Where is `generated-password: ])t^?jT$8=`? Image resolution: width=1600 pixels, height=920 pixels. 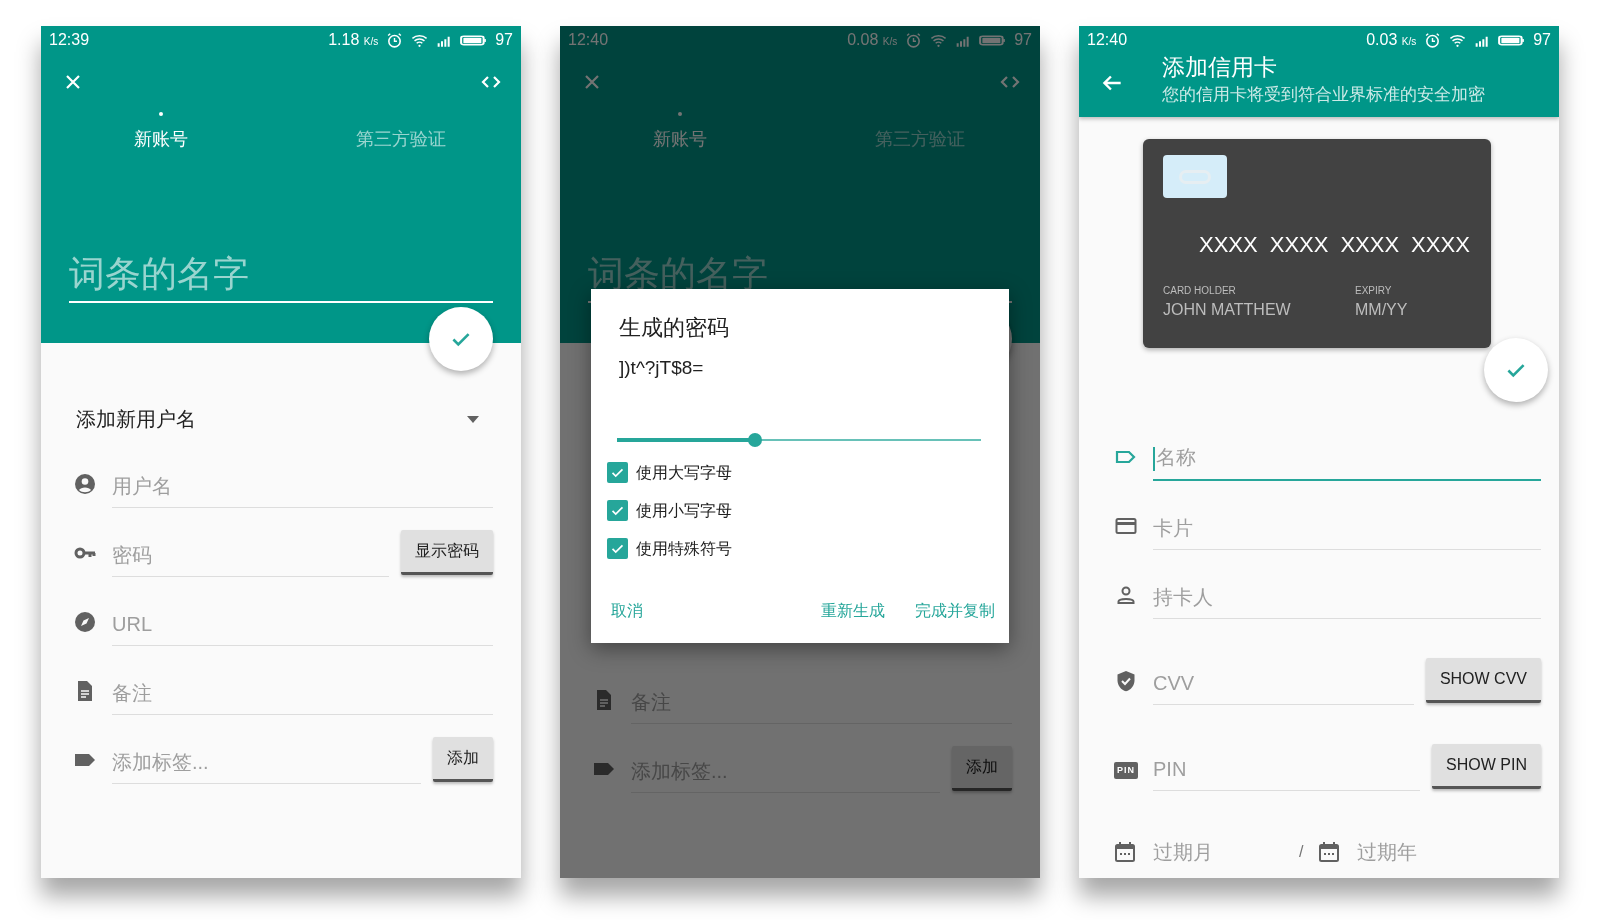 generated-password: ])t^?jT$8= is located at coordinates (662, 368).